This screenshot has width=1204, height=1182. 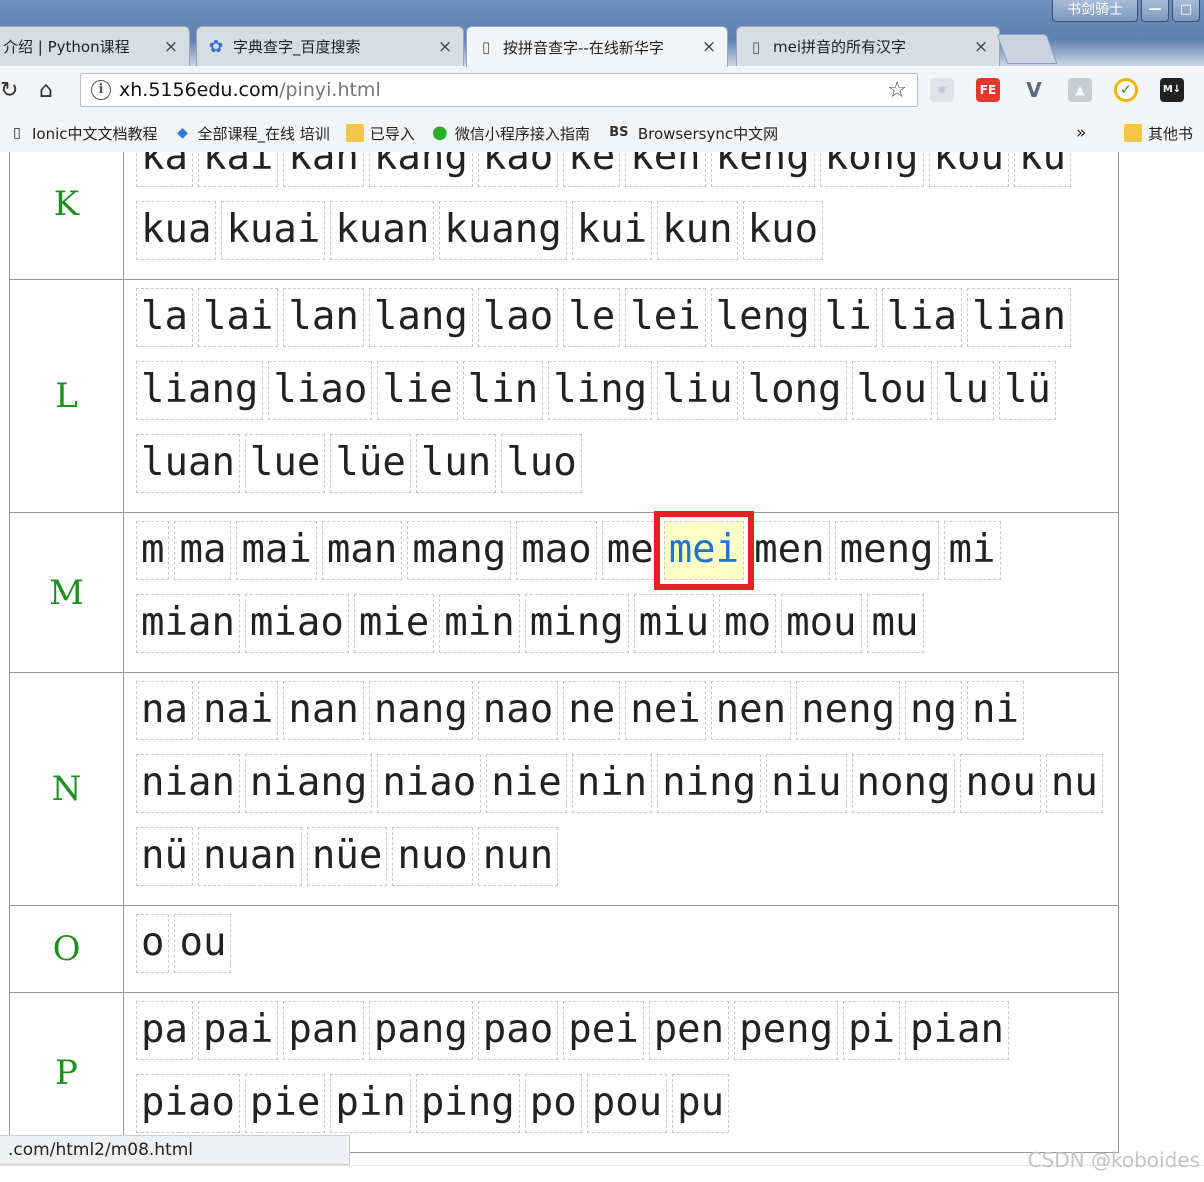 What do you see at coordinates (576, 623) in the screenshot?
I see `syllable-link: ming` at bounding box center [576, 623].